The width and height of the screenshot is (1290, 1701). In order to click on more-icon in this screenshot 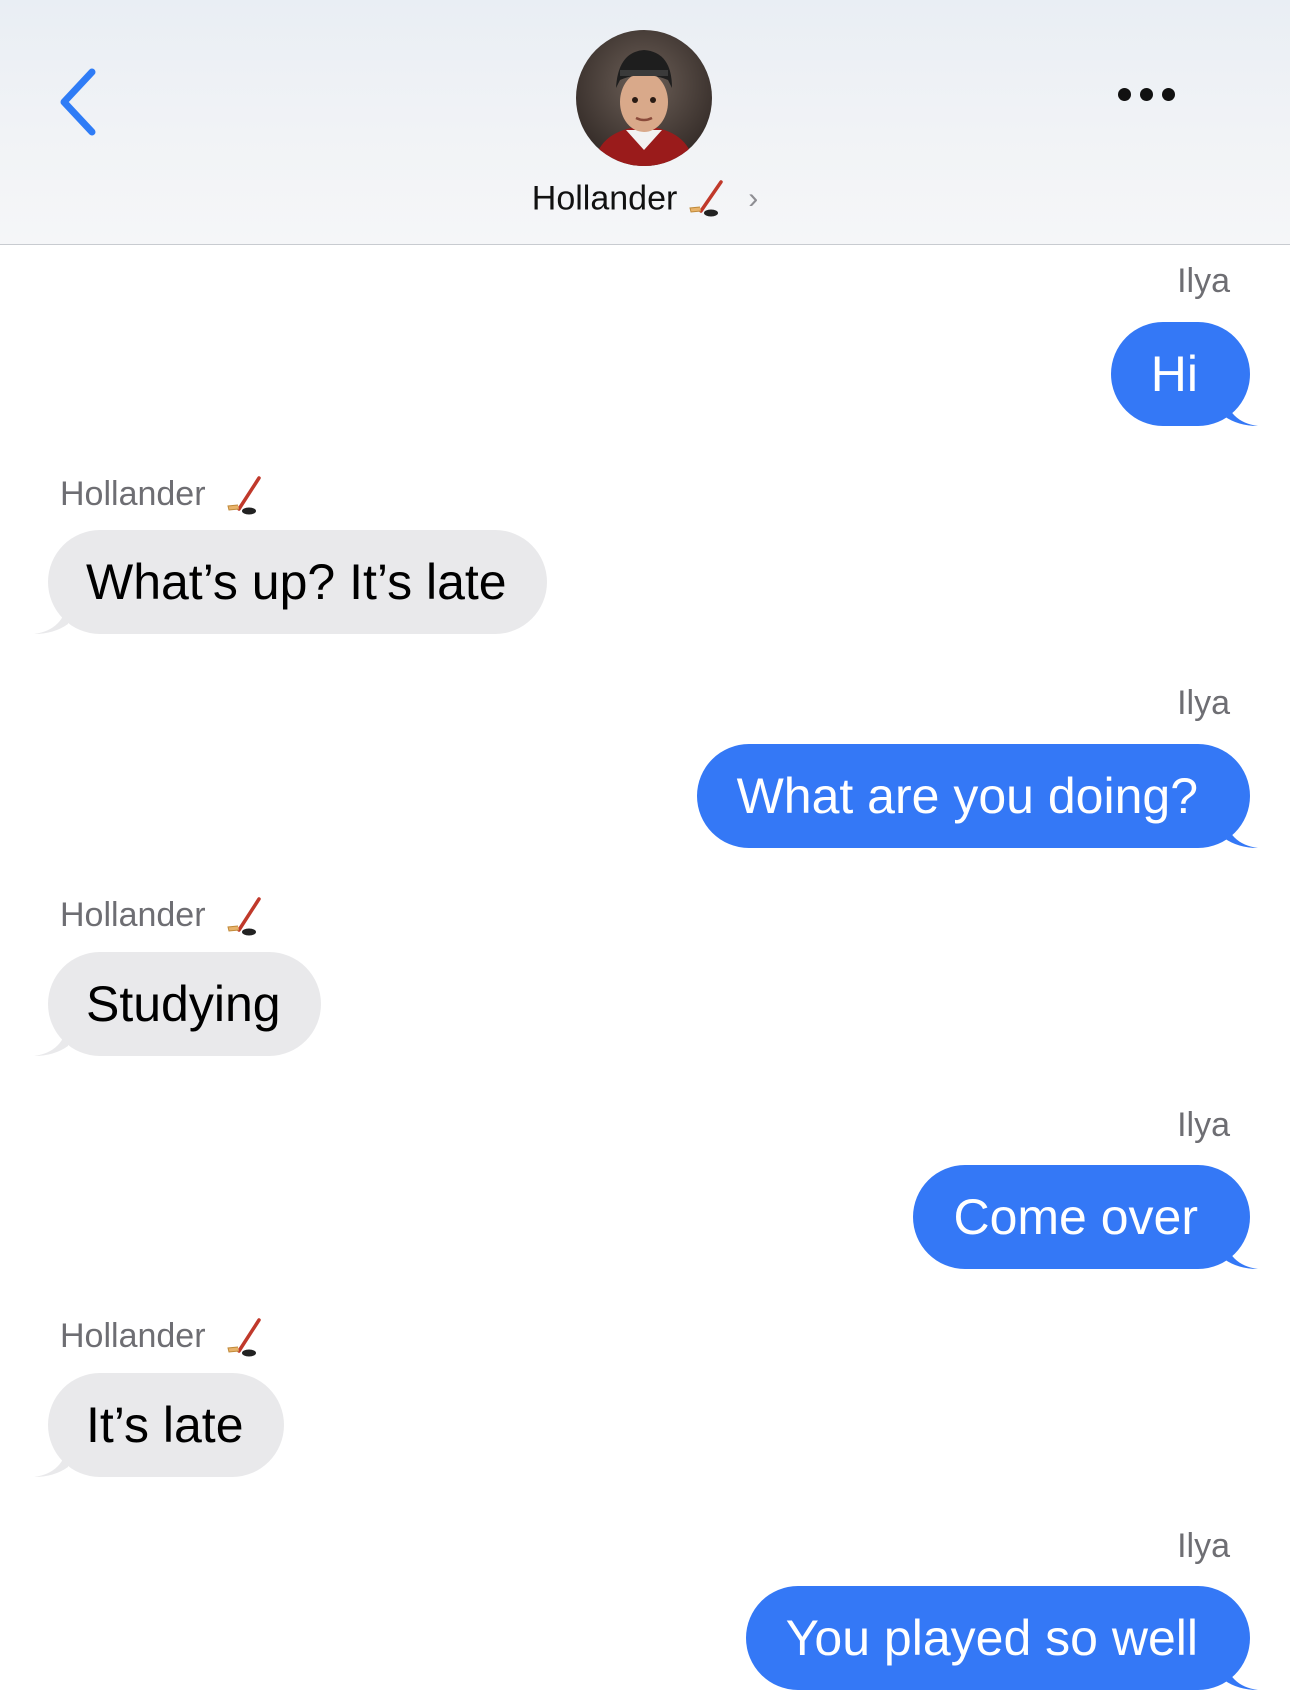, I will do `click(1153, 97)`.